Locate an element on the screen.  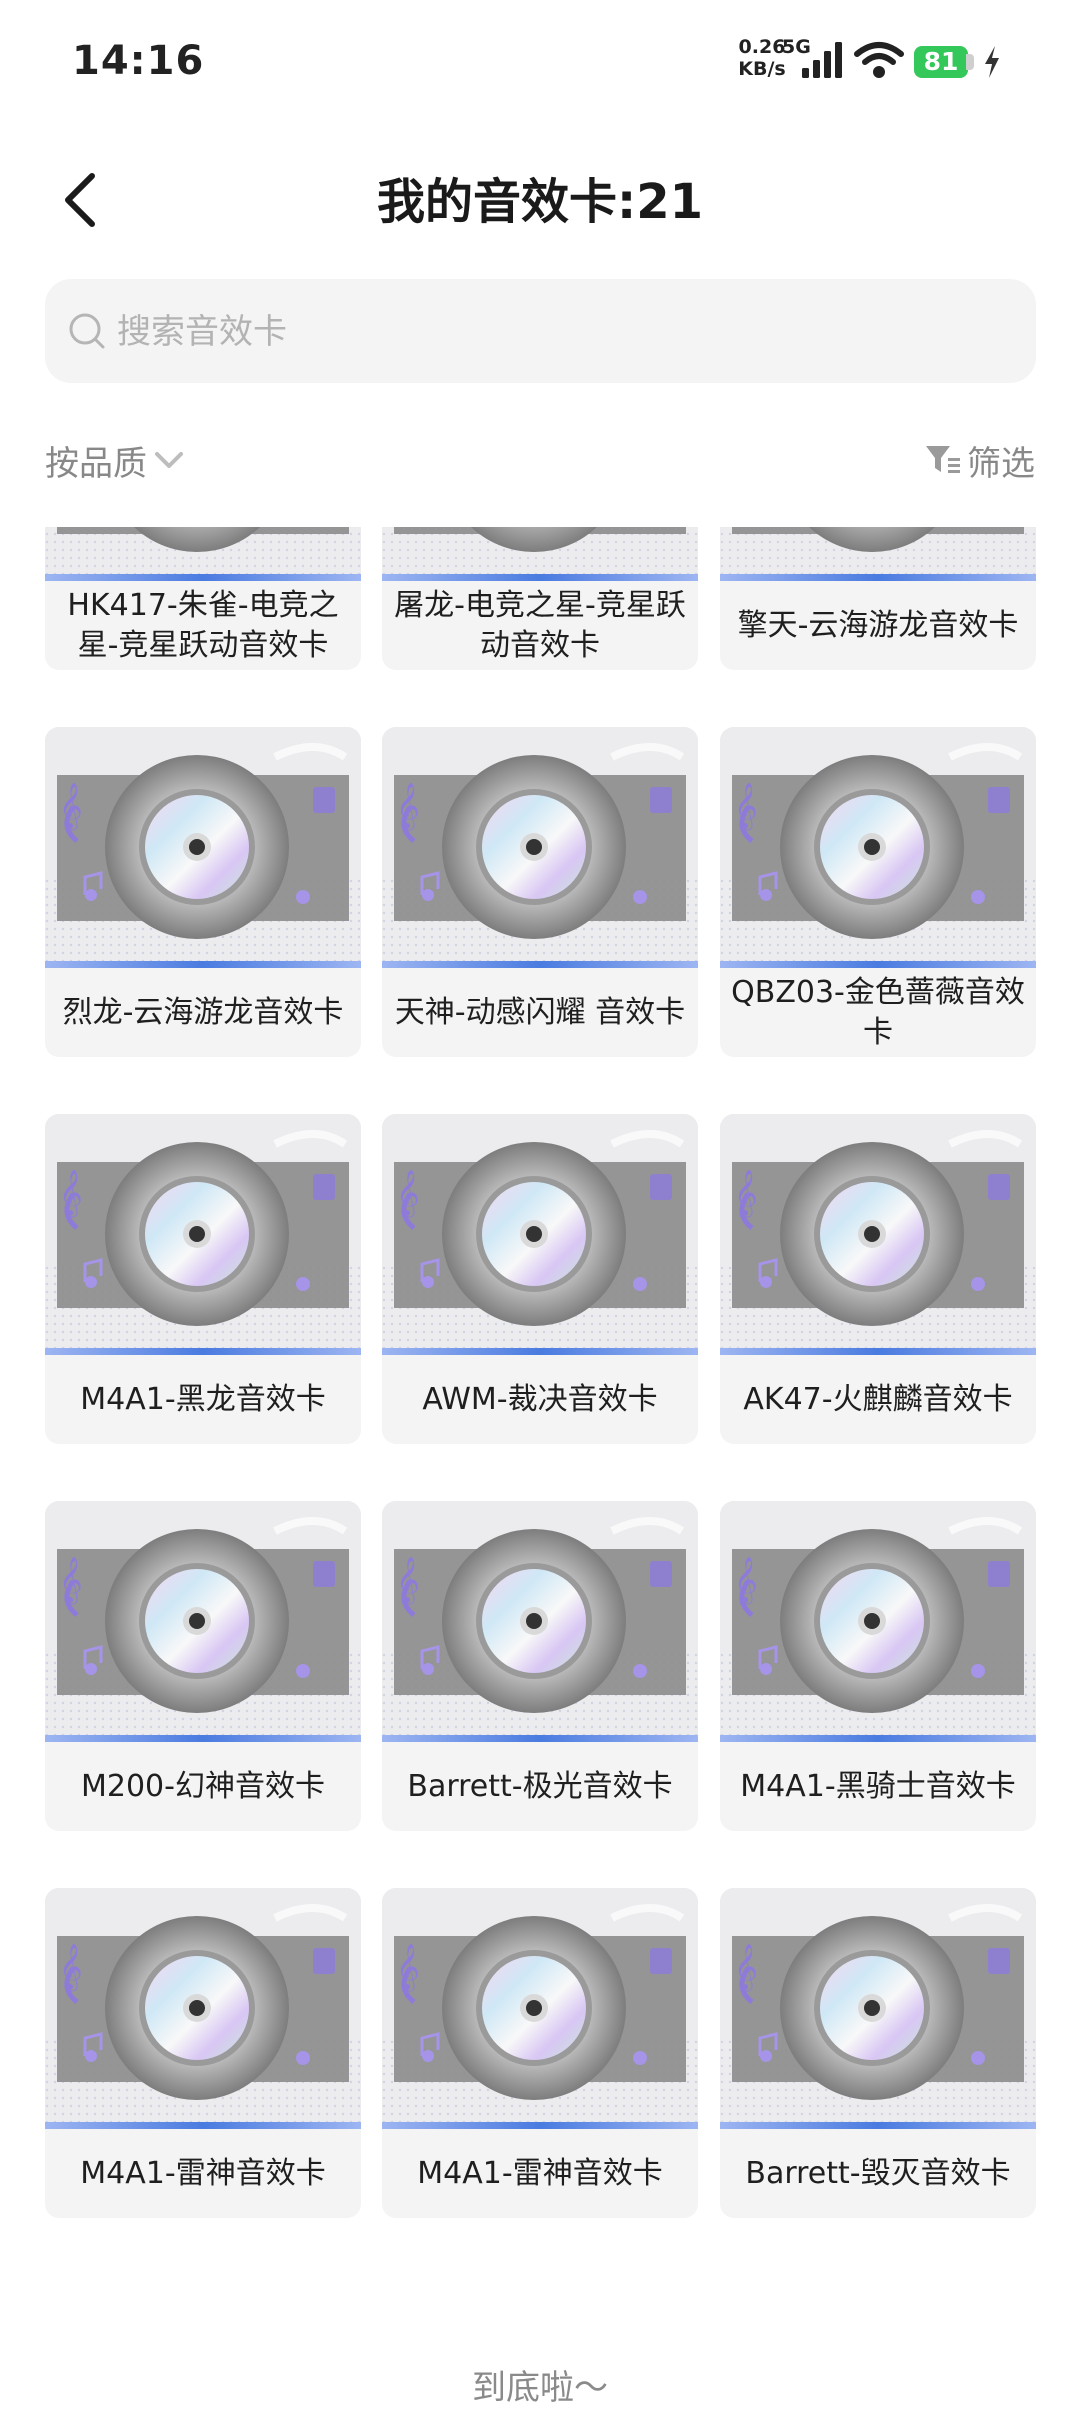
status-time: 14:16 is located at coordinates (138, 61).